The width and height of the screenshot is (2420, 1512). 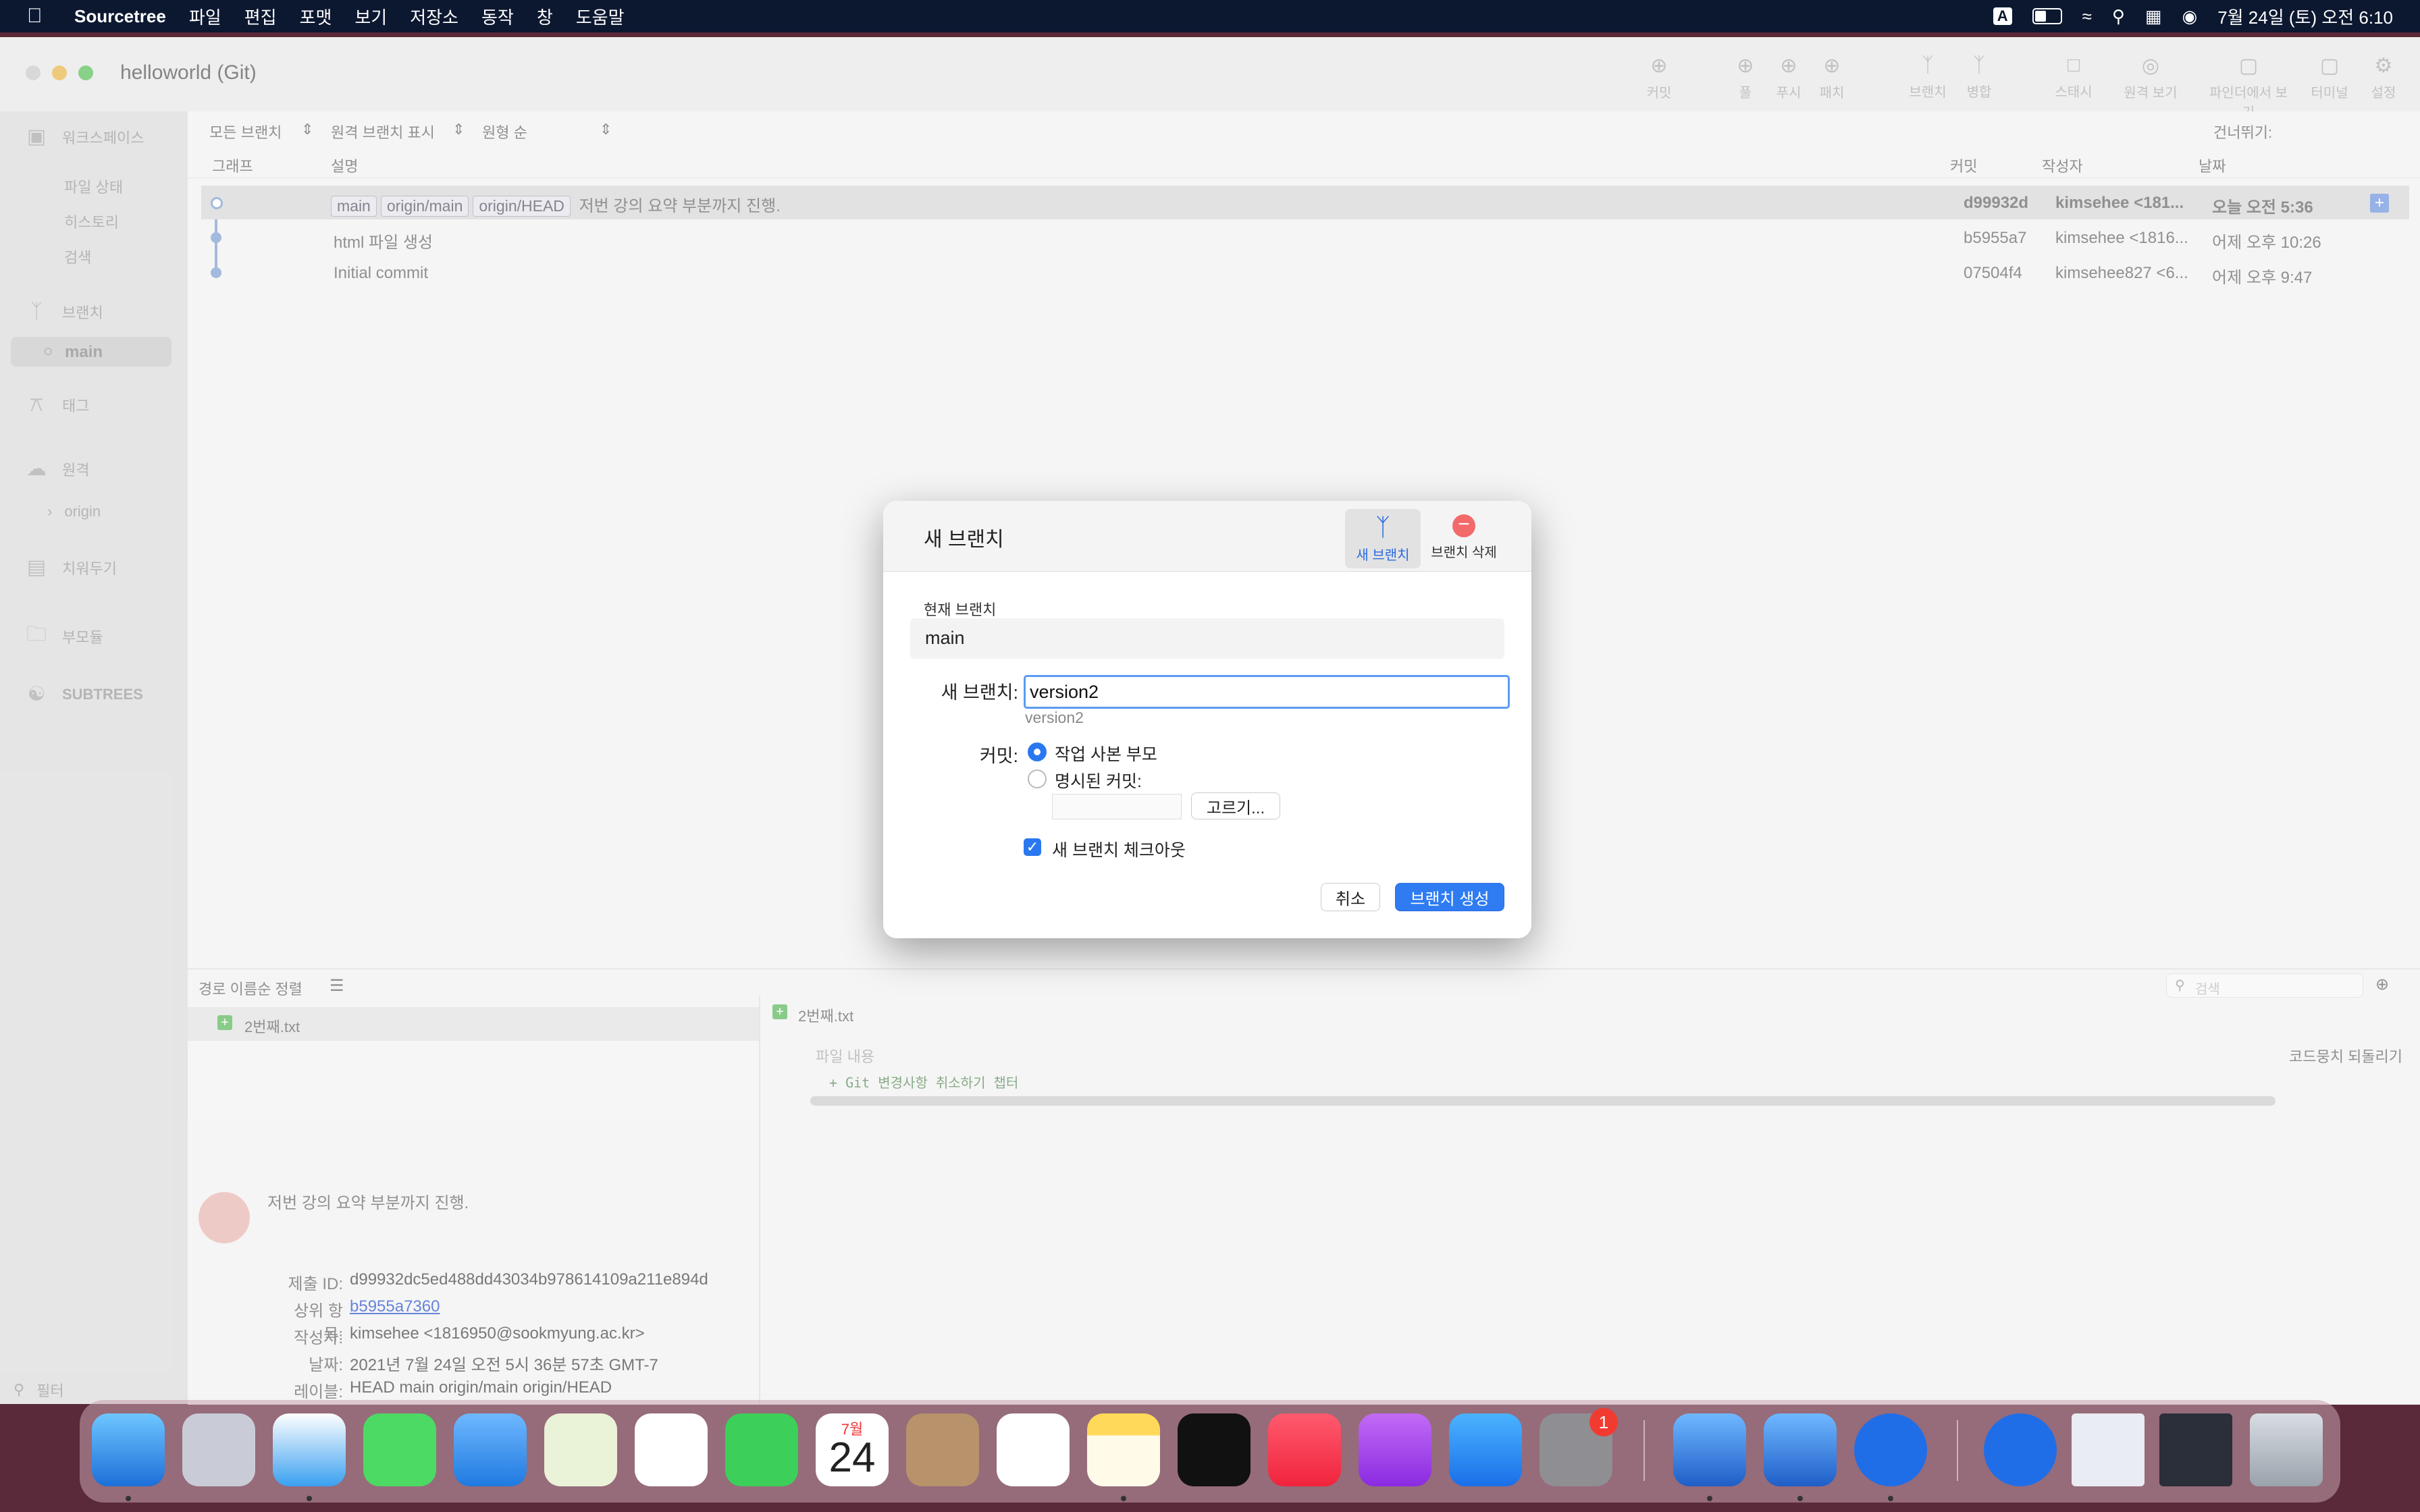 What do you see at coordinates (979, 692) in the screenshot?
I see `new-branch-label: 새 브랜치:` at bounding box center [979, 692].